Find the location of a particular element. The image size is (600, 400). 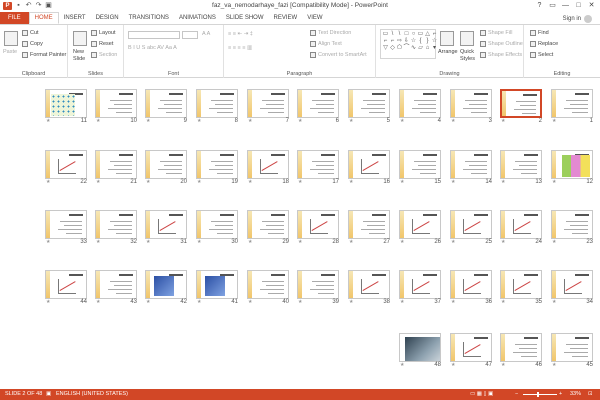

slide-thumbnail: ★ 44 is located at coordinates (66, 287).